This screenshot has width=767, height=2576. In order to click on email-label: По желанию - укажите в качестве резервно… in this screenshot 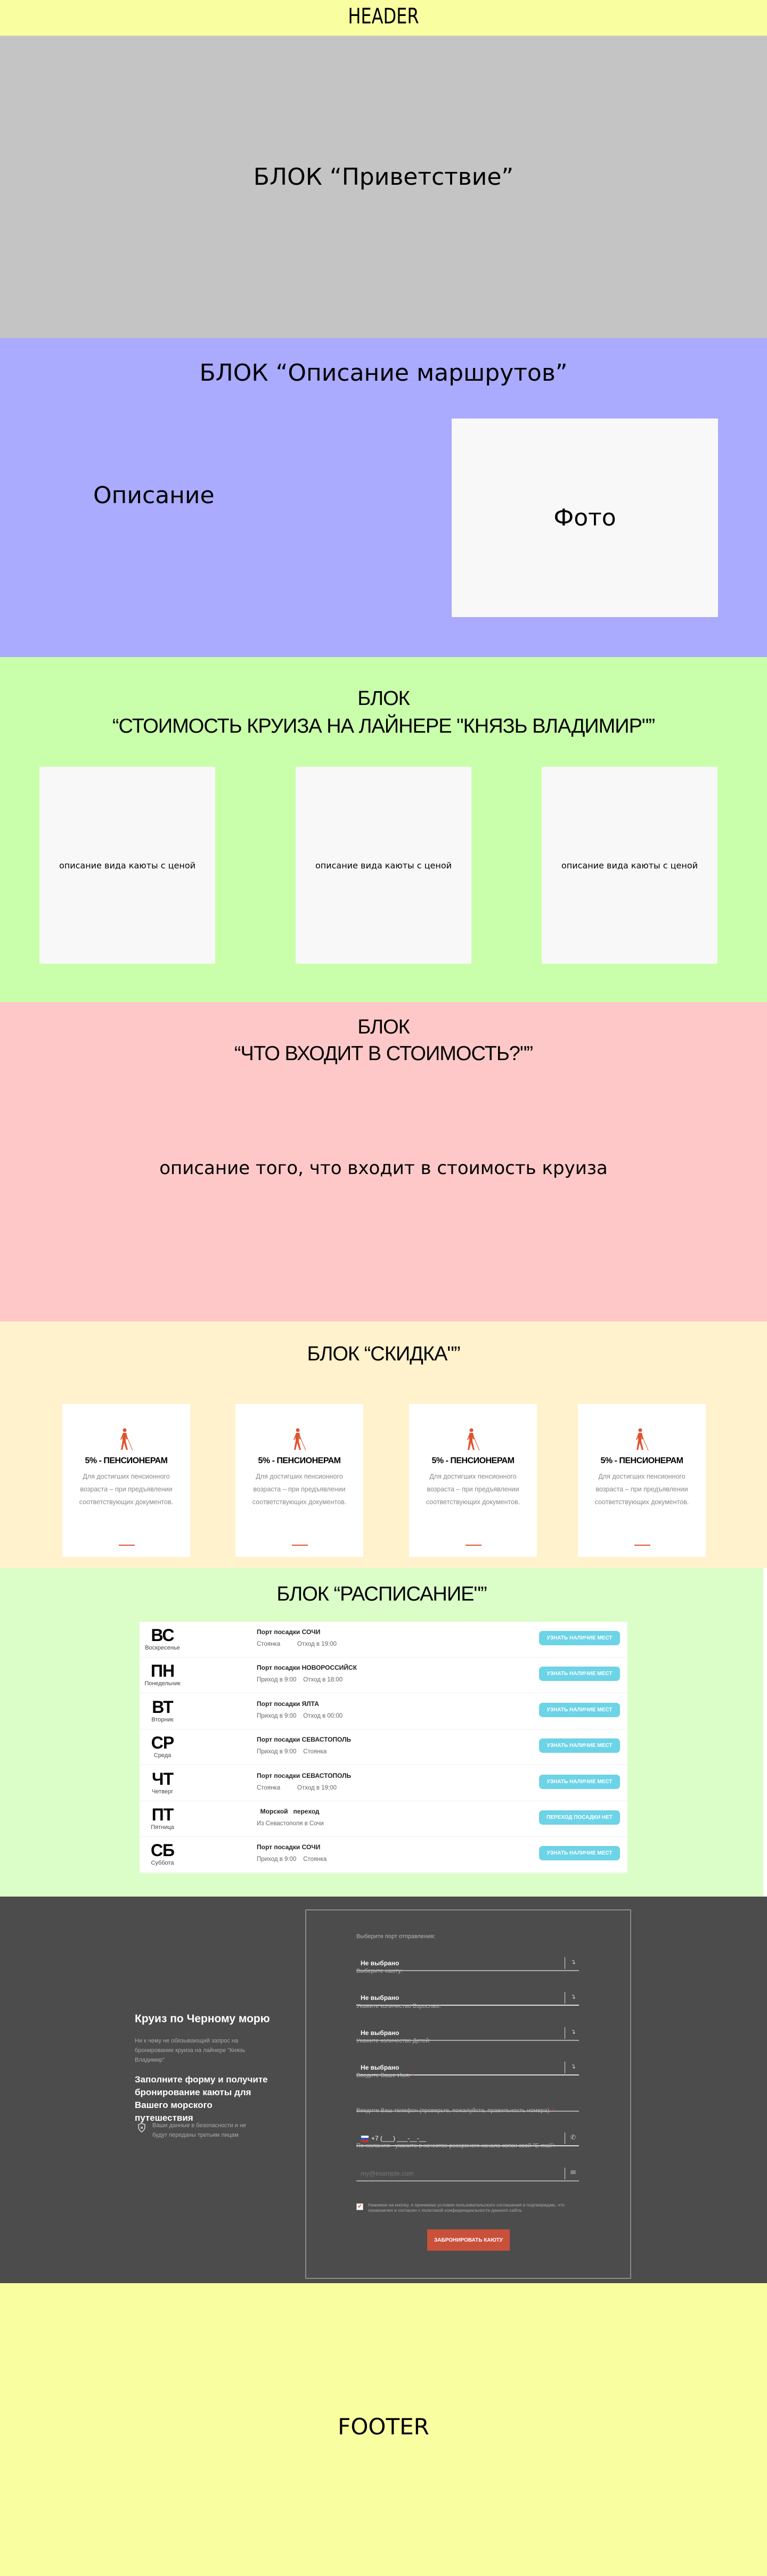, I will do `click(456, 2146)`.